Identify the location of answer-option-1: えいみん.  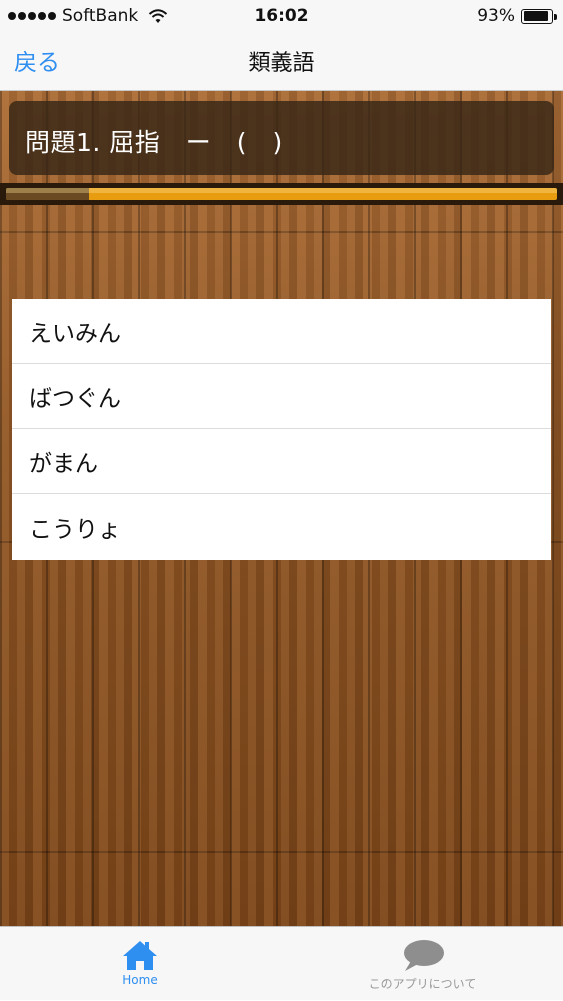
(281, 331).